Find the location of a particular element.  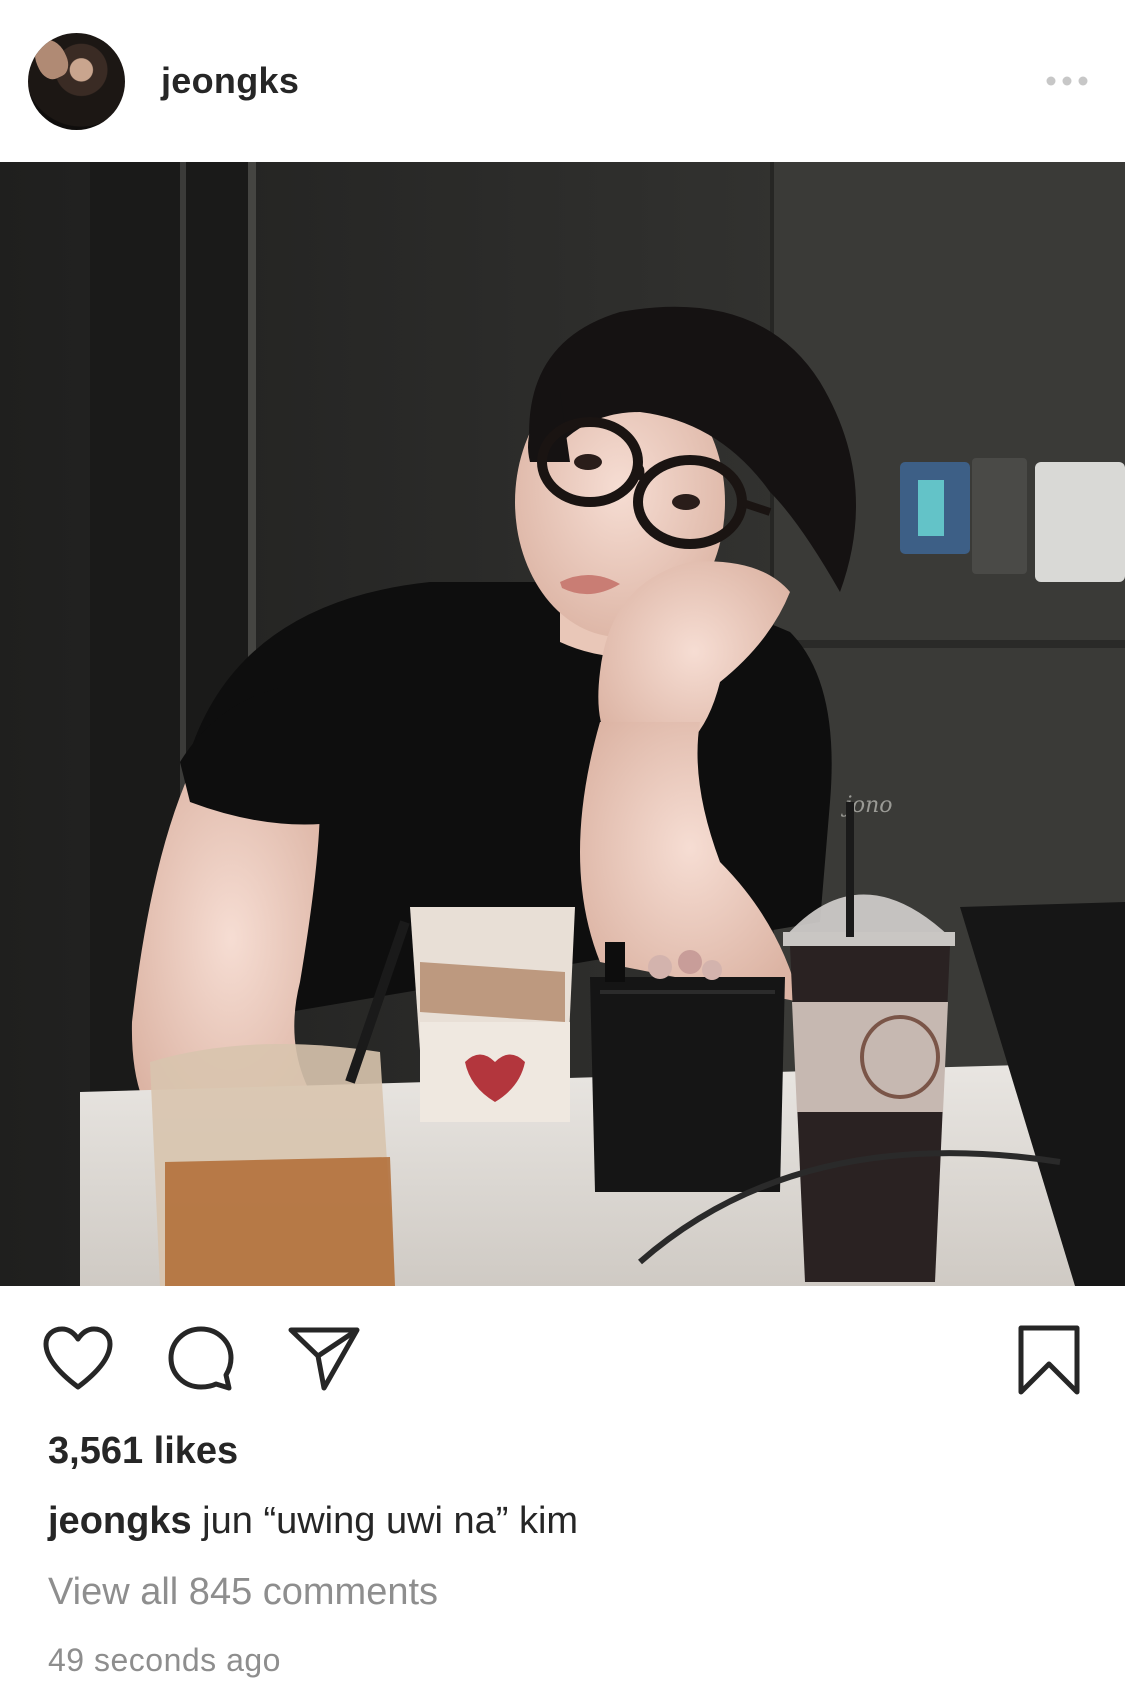

avatar-hand-detail is located at coordinates (51, 58).